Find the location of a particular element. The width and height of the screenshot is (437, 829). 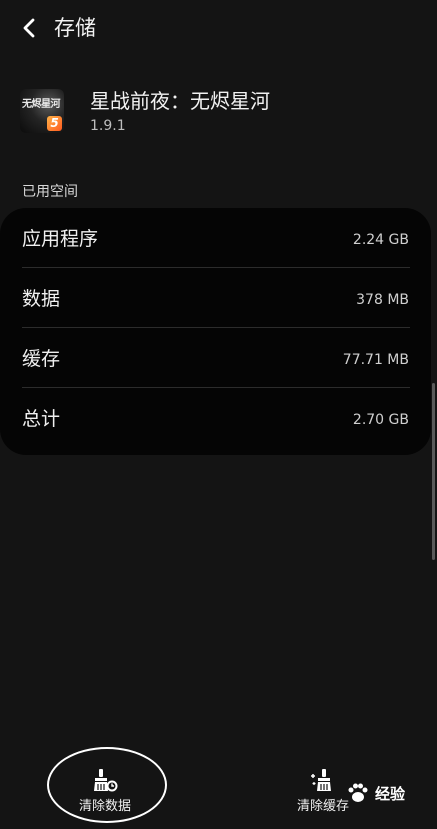

storage-row-label: 缓存 is located at coordinates (41, 359).